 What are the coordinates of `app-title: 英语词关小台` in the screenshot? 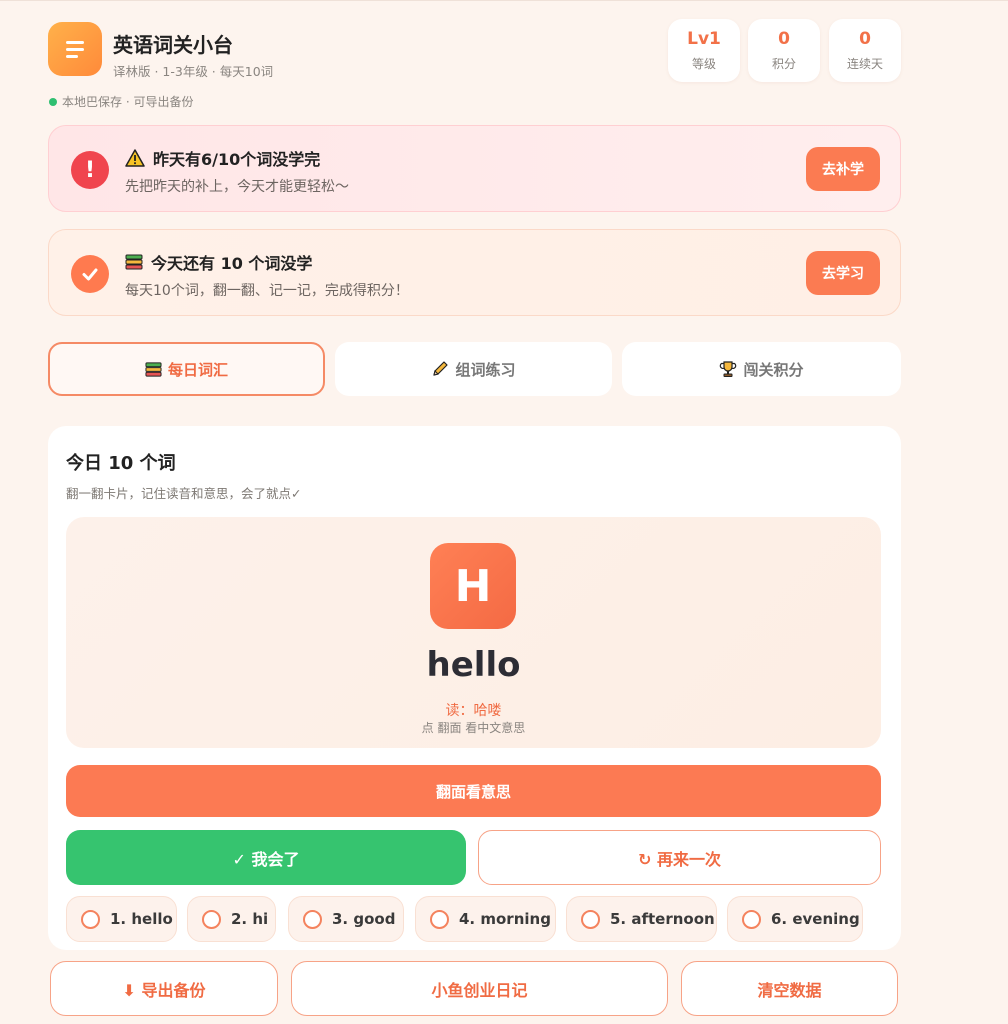 It's located at (173, 45).